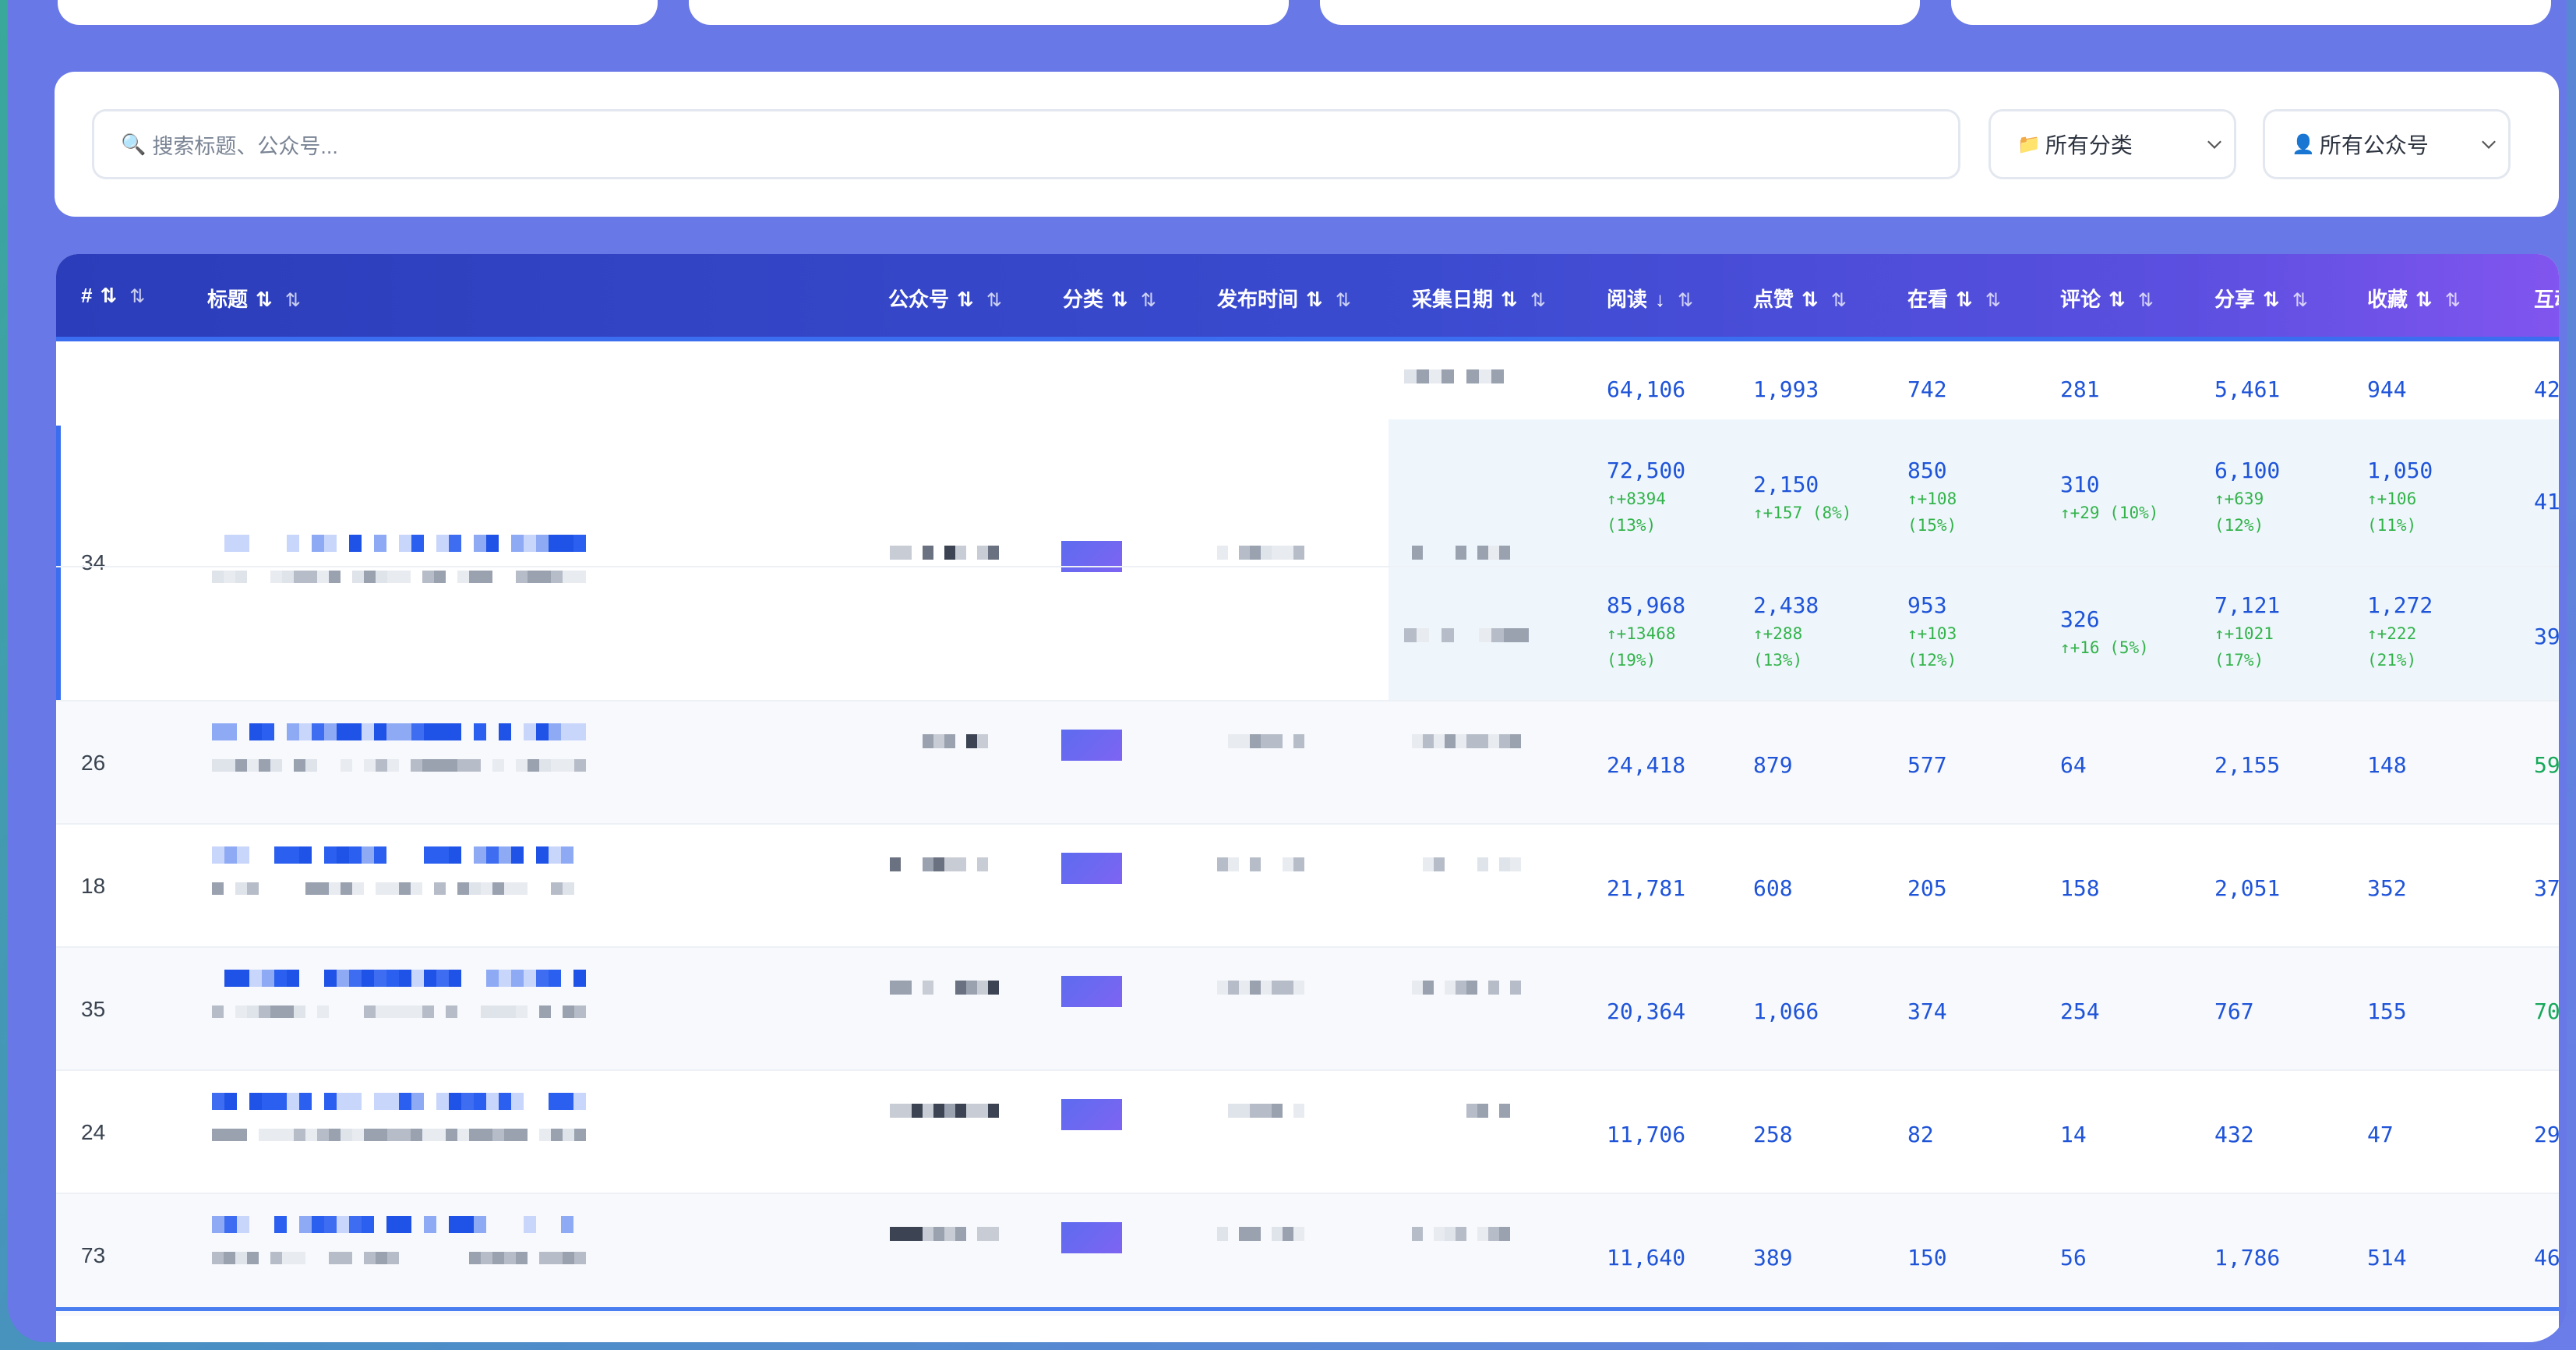 The height and width of the screenshot is (1350, 2576). What do you see at coordinates (1920, 1135) in the screenshot?
I see `metric-watch: 82` at bounding box center [1920, 1135].